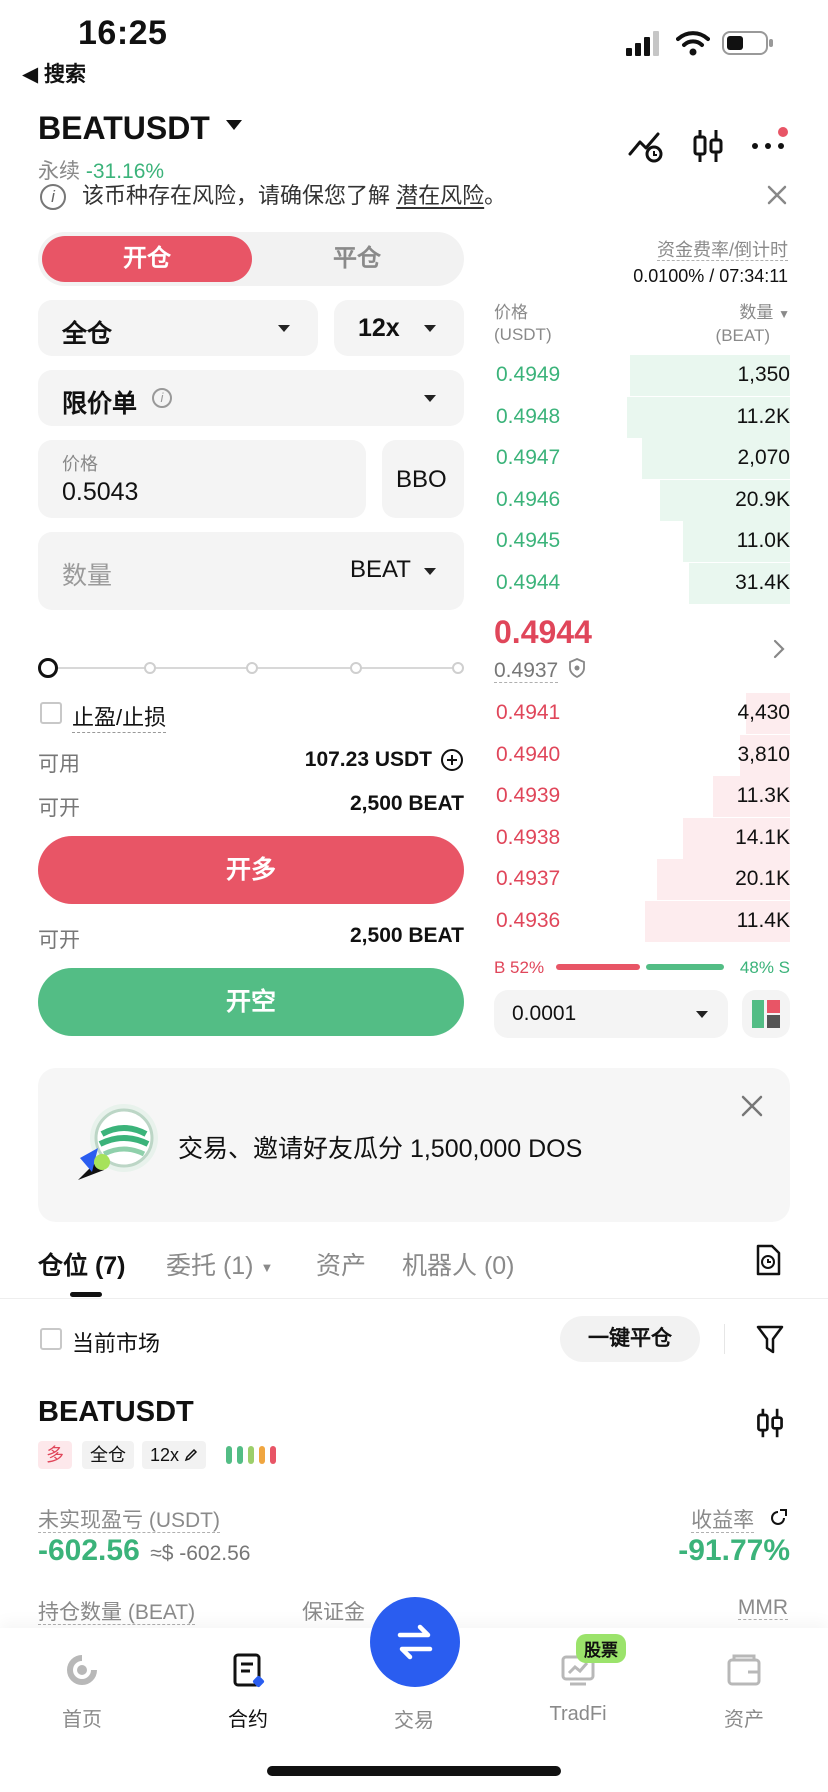 The image size is (828, 1792). I want to click on risk-notice: i 该币种存在风险，请确保您了解 潜在风险。, so click(273, 194).